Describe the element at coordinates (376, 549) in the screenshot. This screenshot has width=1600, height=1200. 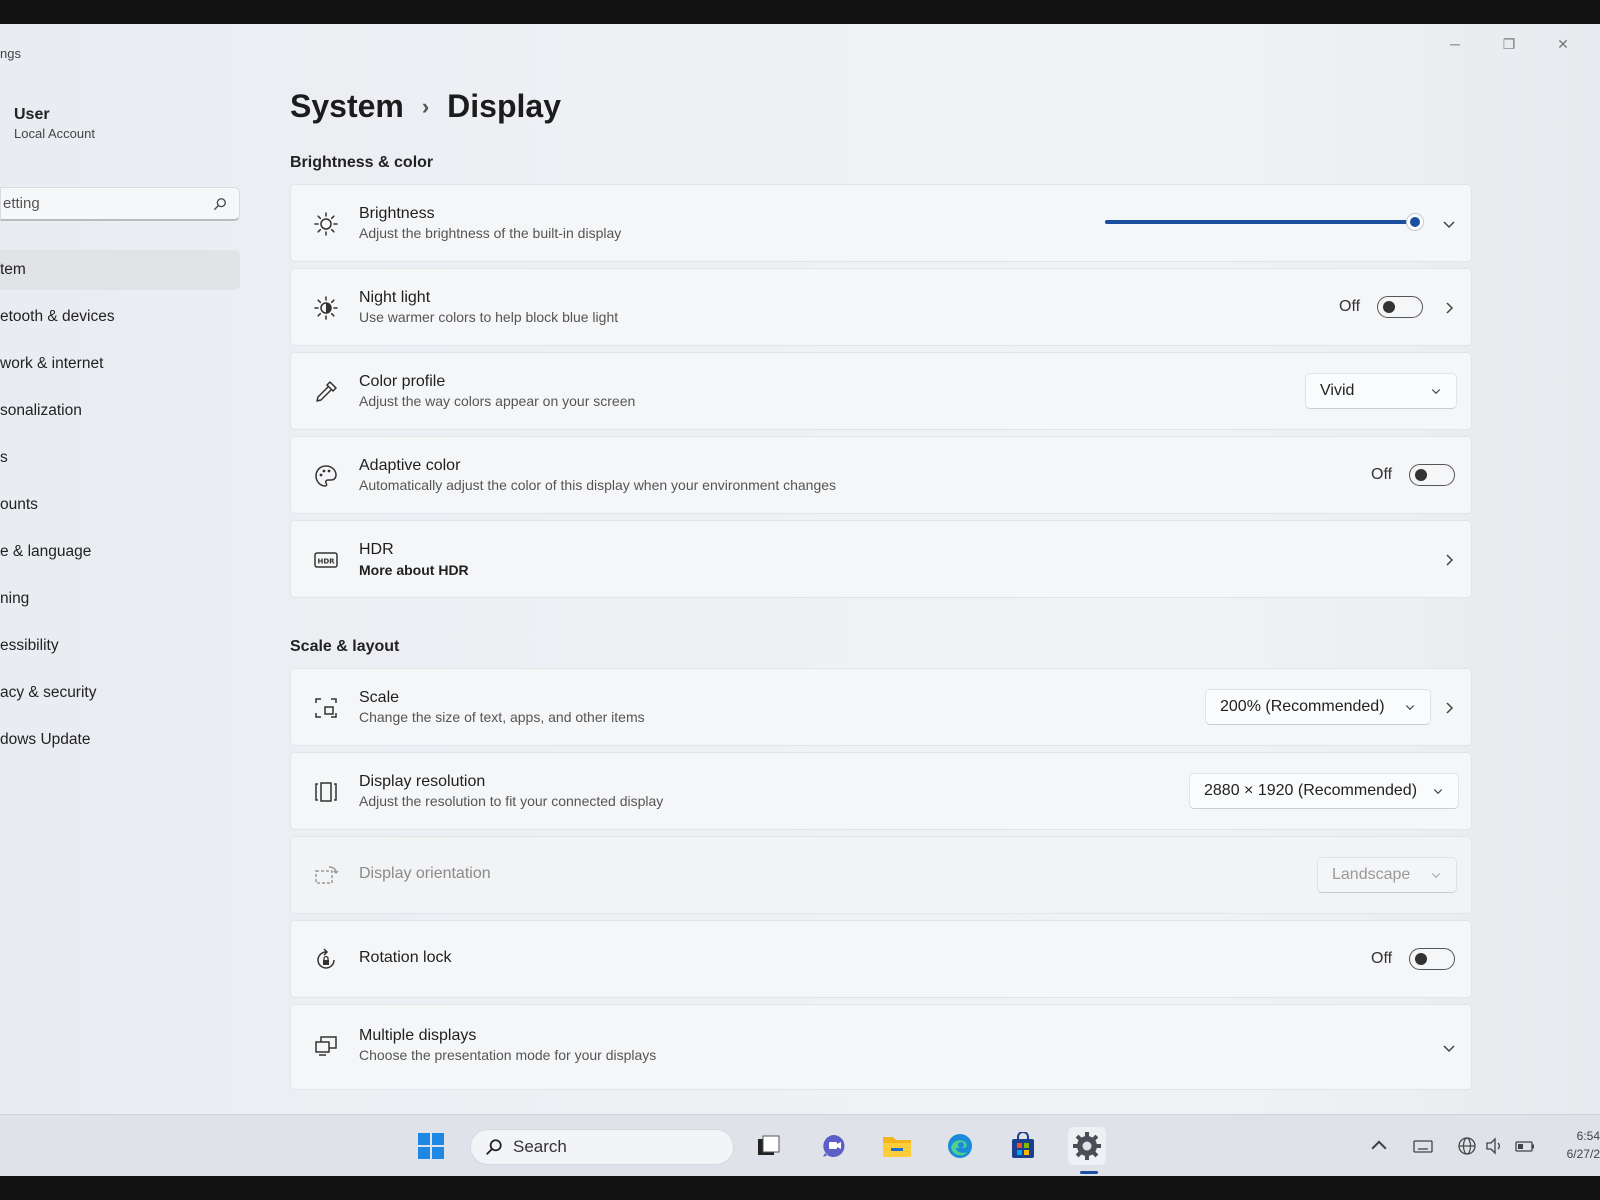
I see `hdr-title: HDR` at that location.